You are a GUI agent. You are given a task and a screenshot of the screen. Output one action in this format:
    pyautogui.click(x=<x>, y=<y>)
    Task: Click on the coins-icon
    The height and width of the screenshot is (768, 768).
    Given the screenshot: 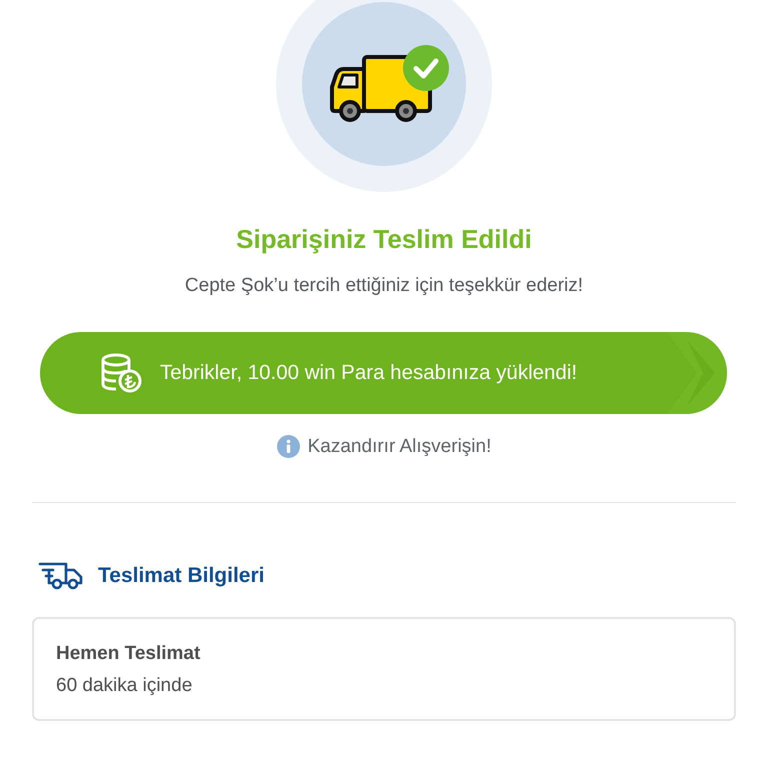 What is the action you would take?
    pyautogui.click(x=121, y=373)
    